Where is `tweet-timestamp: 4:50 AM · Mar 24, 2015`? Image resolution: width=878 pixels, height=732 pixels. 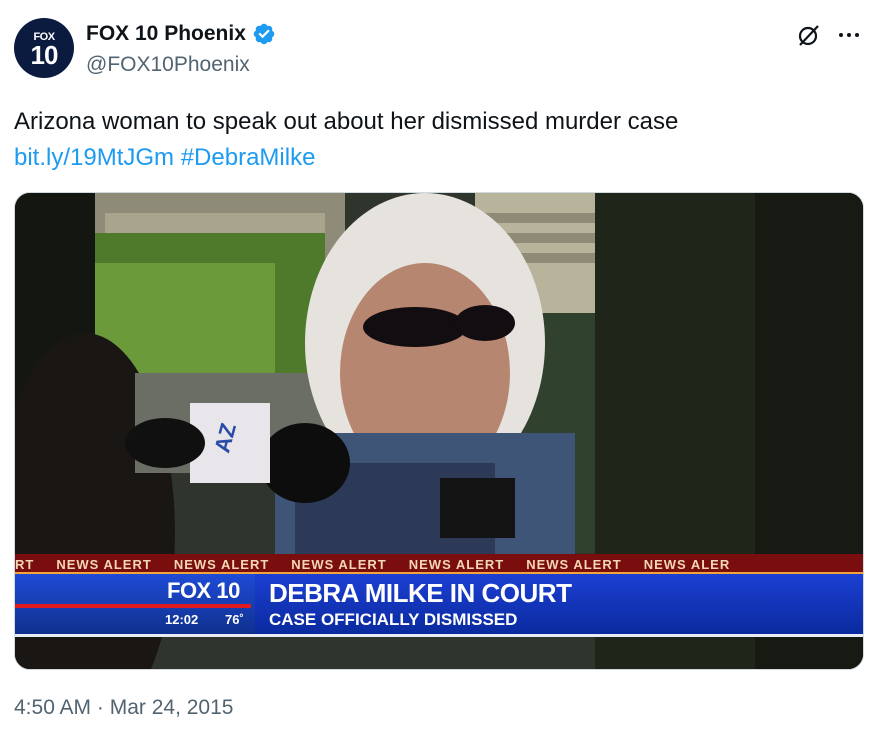
tweet-timestamp: 4:50 AM · Mar 24, 2015 is located at coordinates (123, 708).